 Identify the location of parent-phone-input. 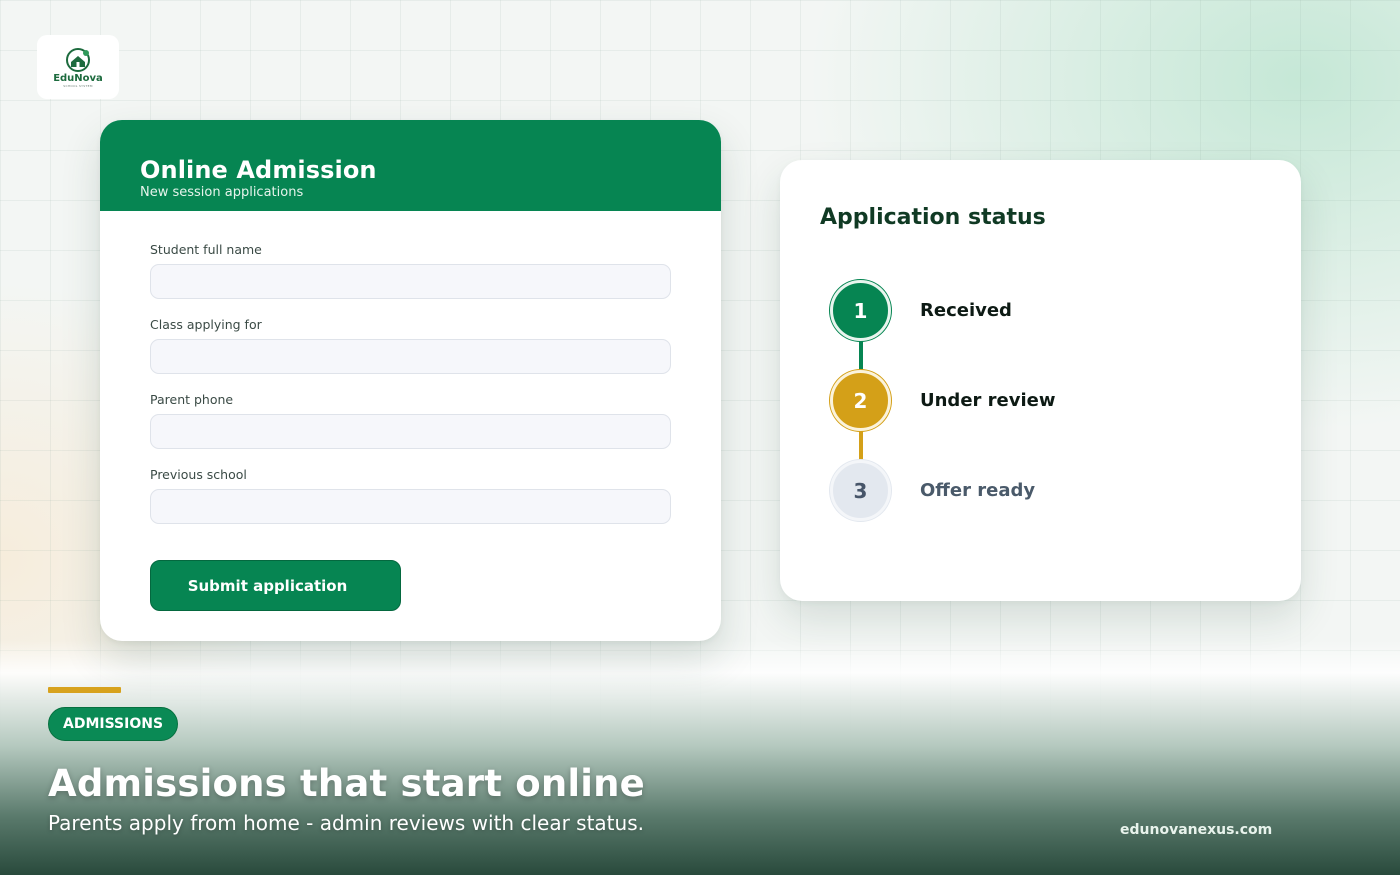
(410, 431).